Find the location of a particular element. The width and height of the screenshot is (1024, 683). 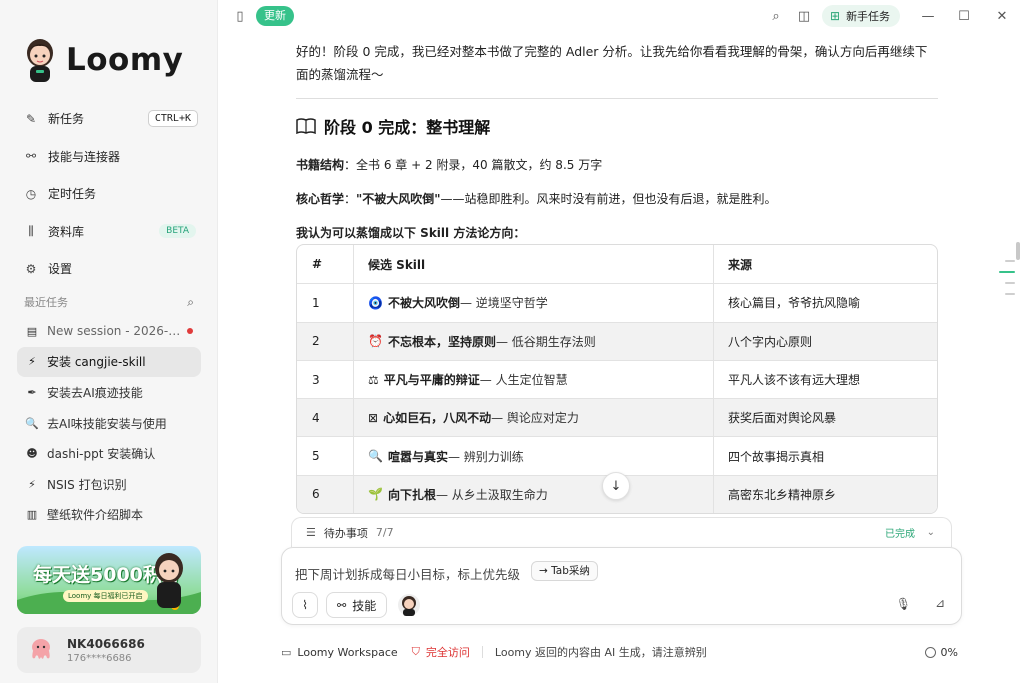

recent-task-item: ⚡ NSIS 打包识别 is located at coordinates (109, 484).